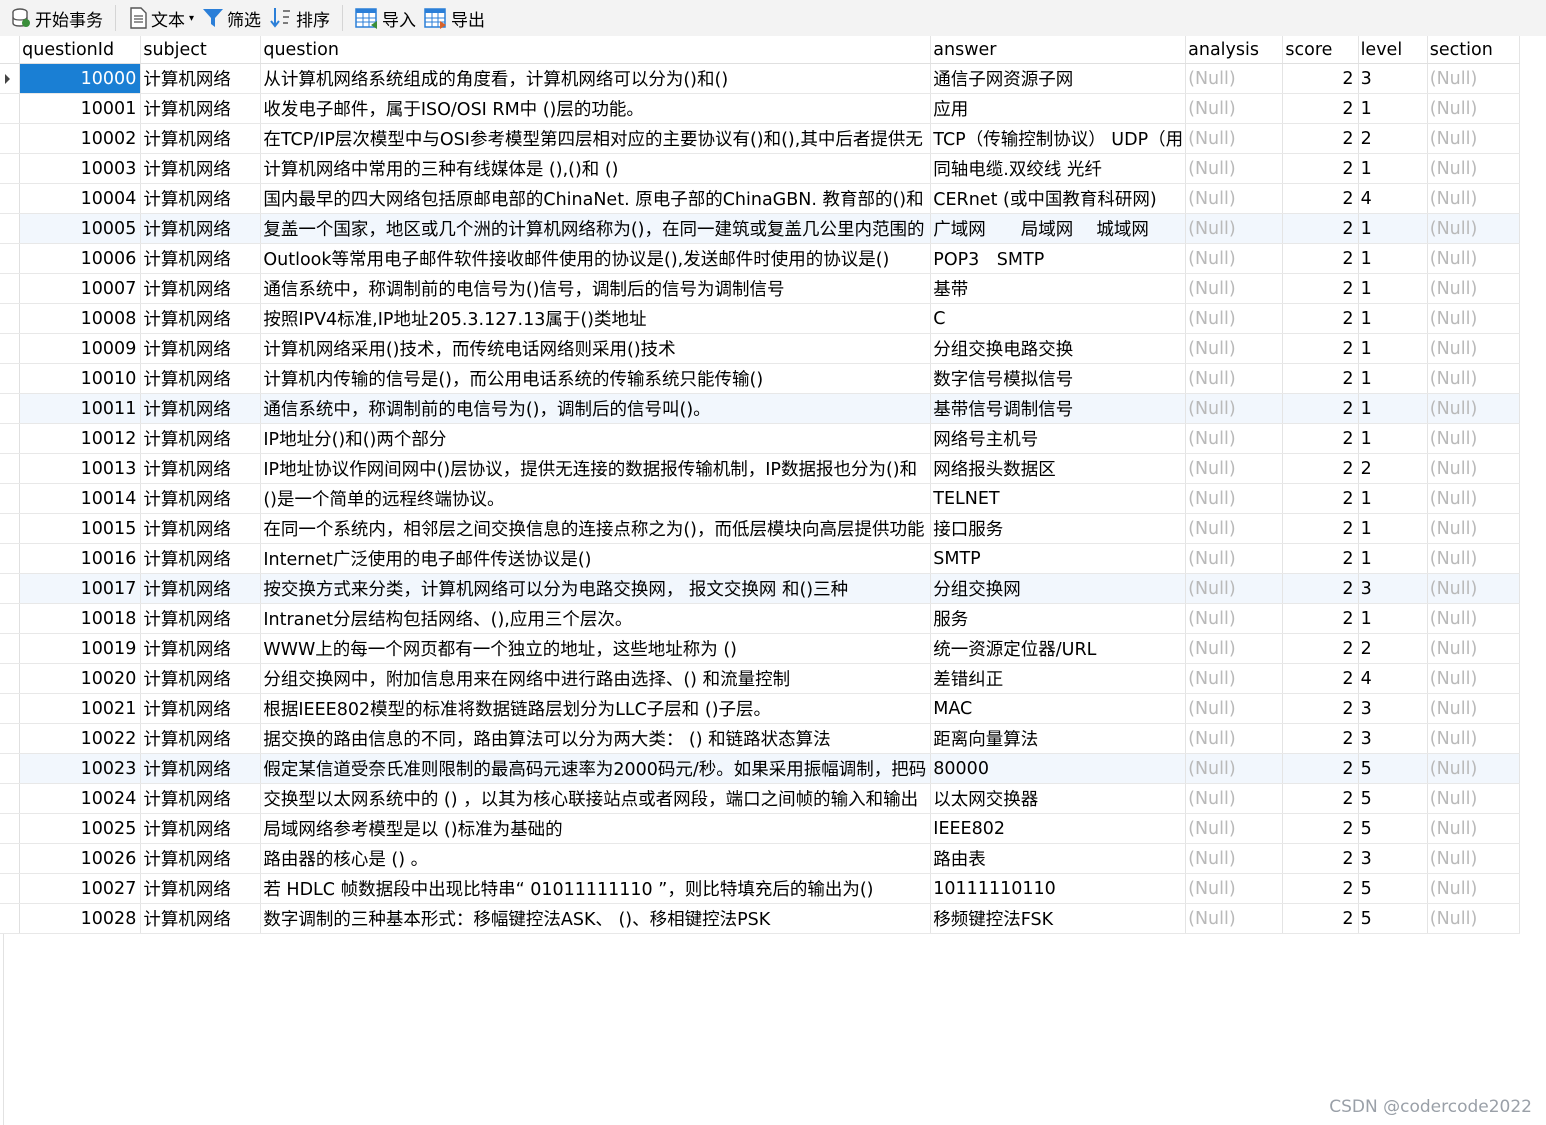 Image resolution: width=1546 pixels, height=1125 pixels. Describe the element at coordinates (80, 858) in the screenshot. I see `question-id-cell: 10026` at that location.